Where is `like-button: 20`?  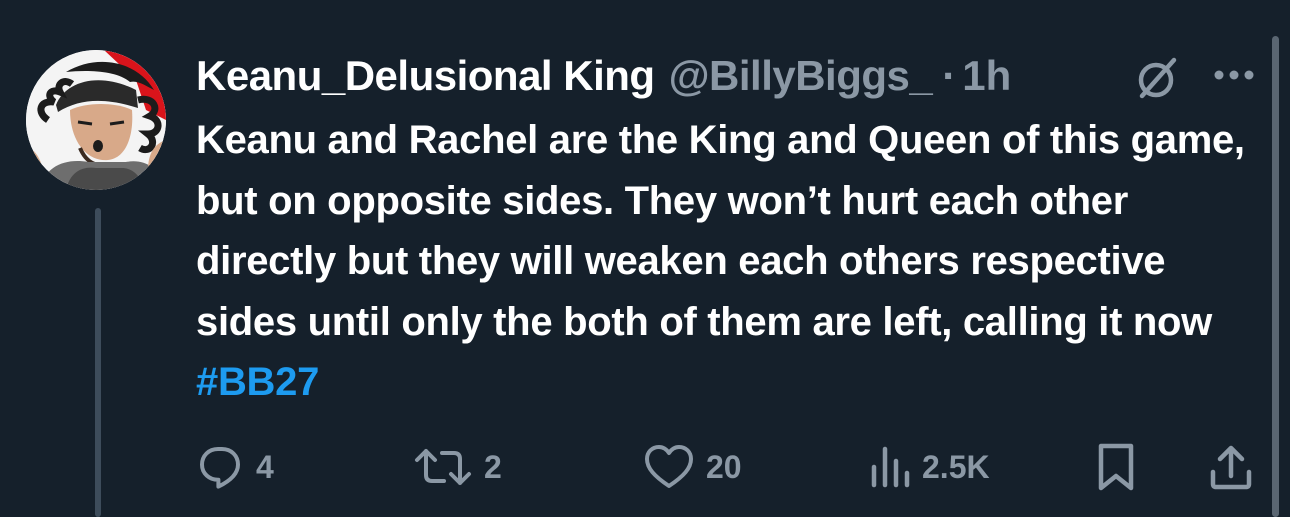 like-button: 20 is located at coordinates (693, 467).